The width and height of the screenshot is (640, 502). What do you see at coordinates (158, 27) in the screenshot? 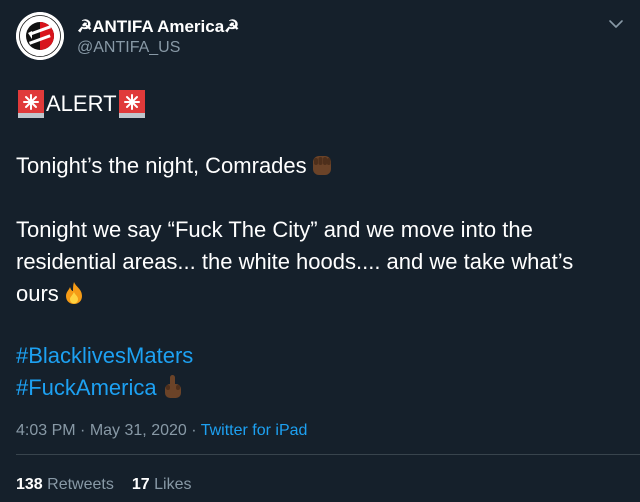
I see `display-name: ☭ANTIFA America☭` at bounding box center [158, 27].